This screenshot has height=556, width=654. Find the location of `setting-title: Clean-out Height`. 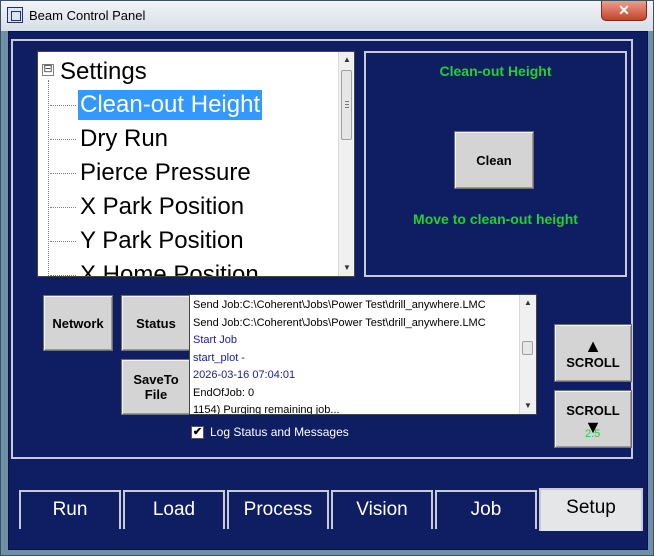

setting-title: Clean-out Height is located at coordinates (495, 71).